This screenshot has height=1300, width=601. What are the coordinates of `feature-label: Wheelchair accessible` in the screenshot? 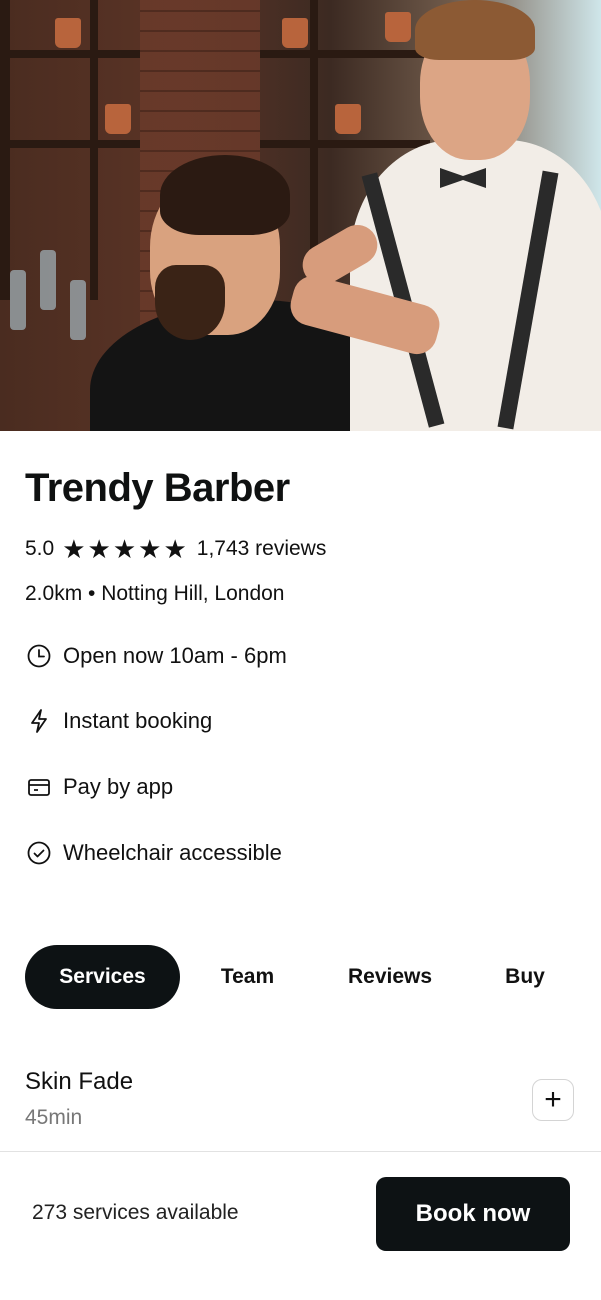 It's located at (172, 852).